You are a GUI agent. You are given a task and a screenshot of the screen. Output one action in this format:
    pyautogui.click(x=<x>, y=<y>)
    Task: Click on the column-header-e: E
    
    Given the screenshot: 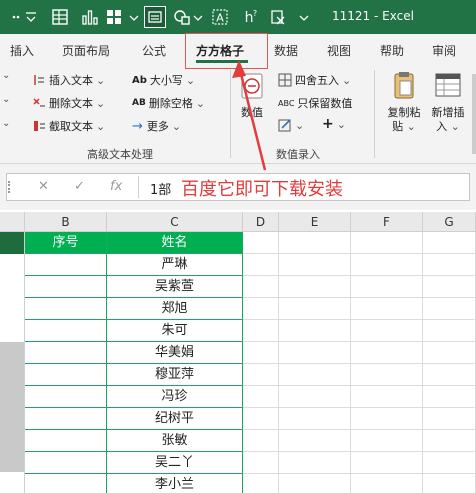 What is the action you would take?
    pyautogui.click(x=315, y=222)
    